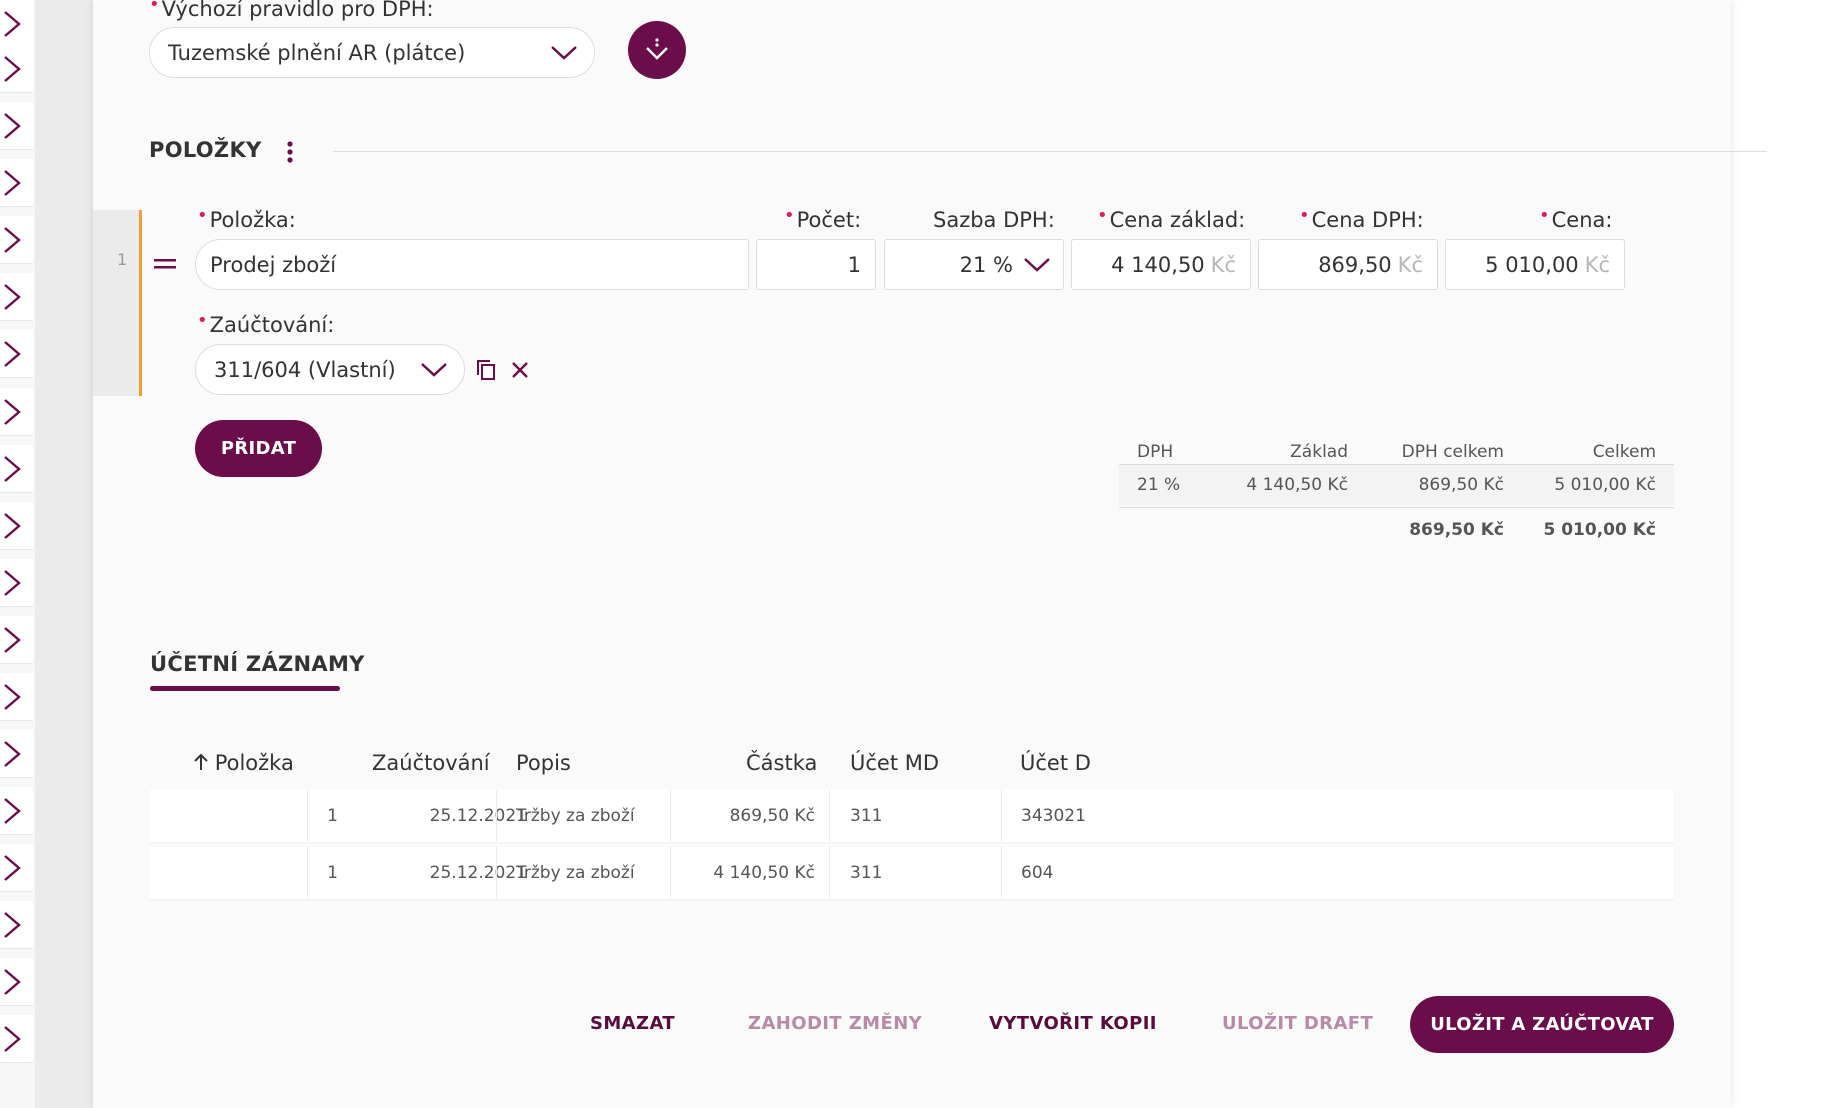 Image resolution: width=1821 pixels, height=1108 pixels. I want to click on item-label: •Položka:, so click(246, 218).